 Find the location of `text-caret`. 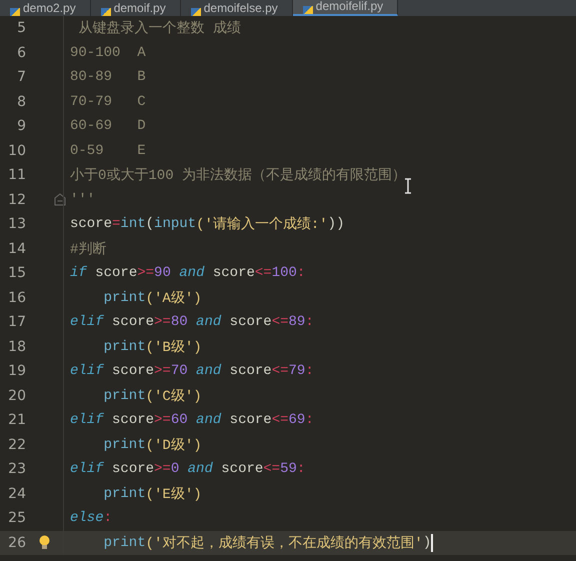

text-caret is located at coordinates (432, 543).